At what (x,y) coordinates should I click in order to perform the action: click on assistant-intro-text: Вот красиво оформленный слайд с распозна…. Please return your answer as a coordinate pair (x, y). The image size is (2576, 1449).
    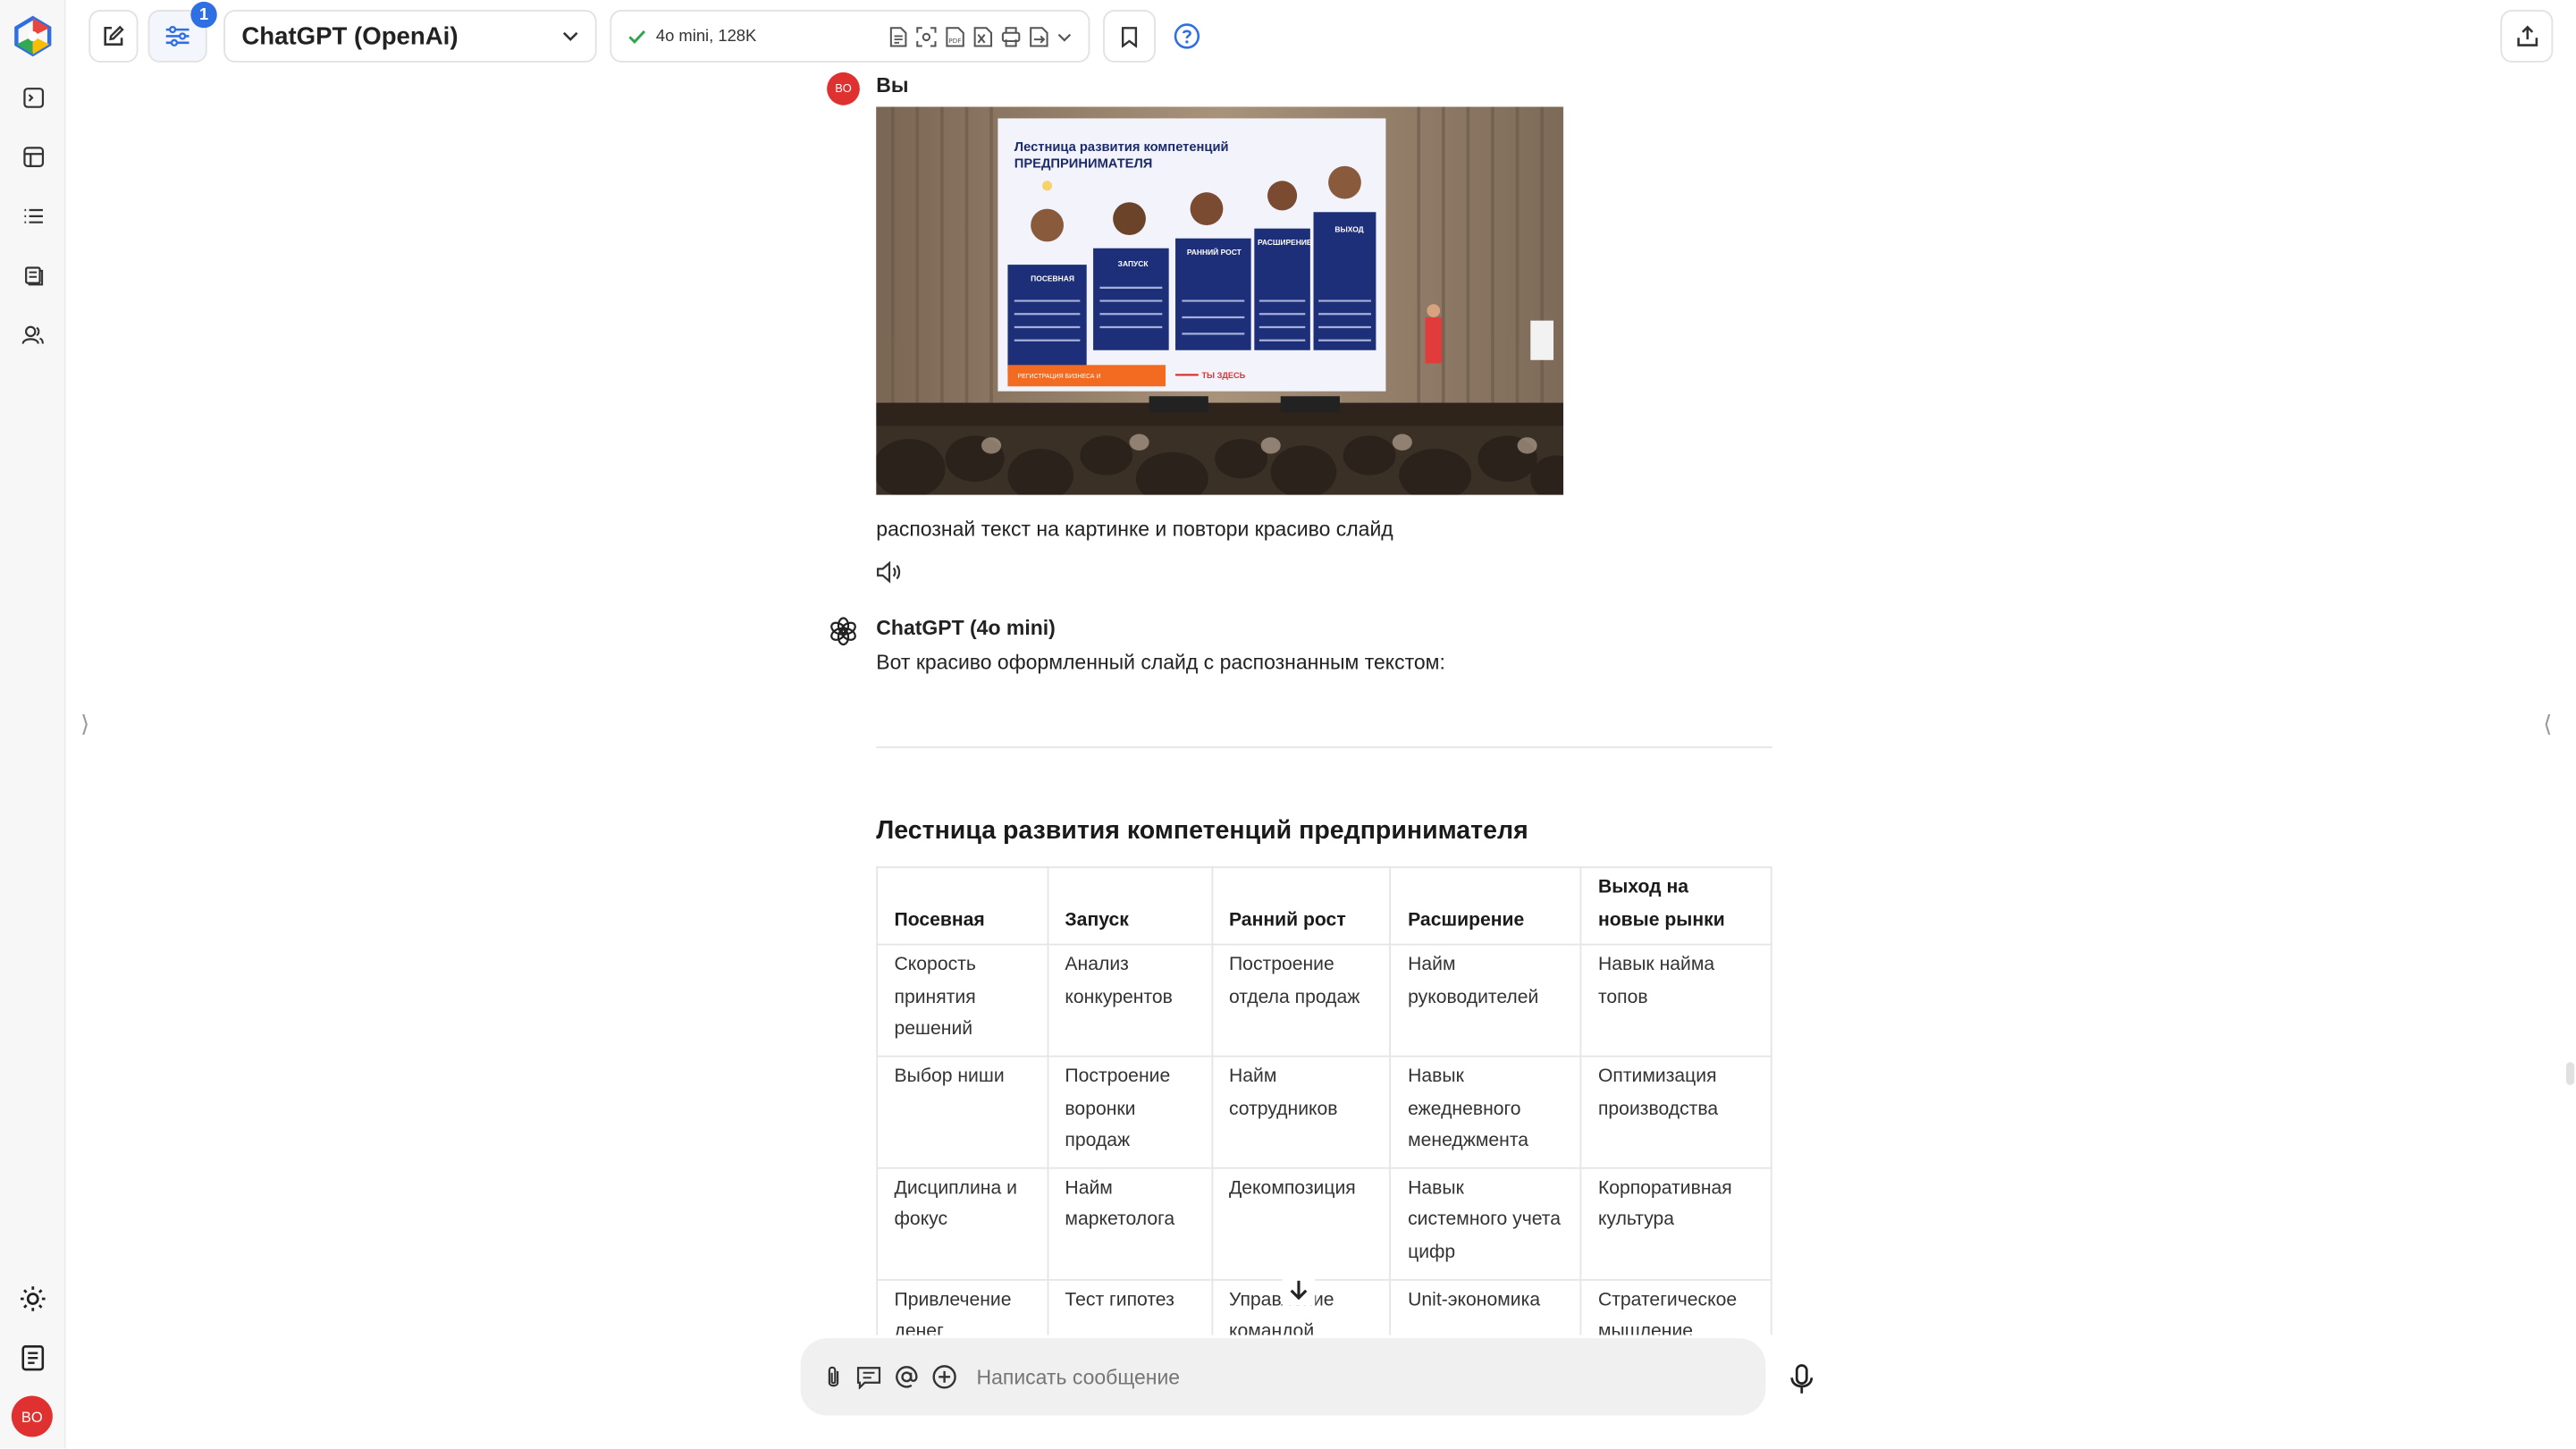
    Looking at the image, I should click on (1161, 663).